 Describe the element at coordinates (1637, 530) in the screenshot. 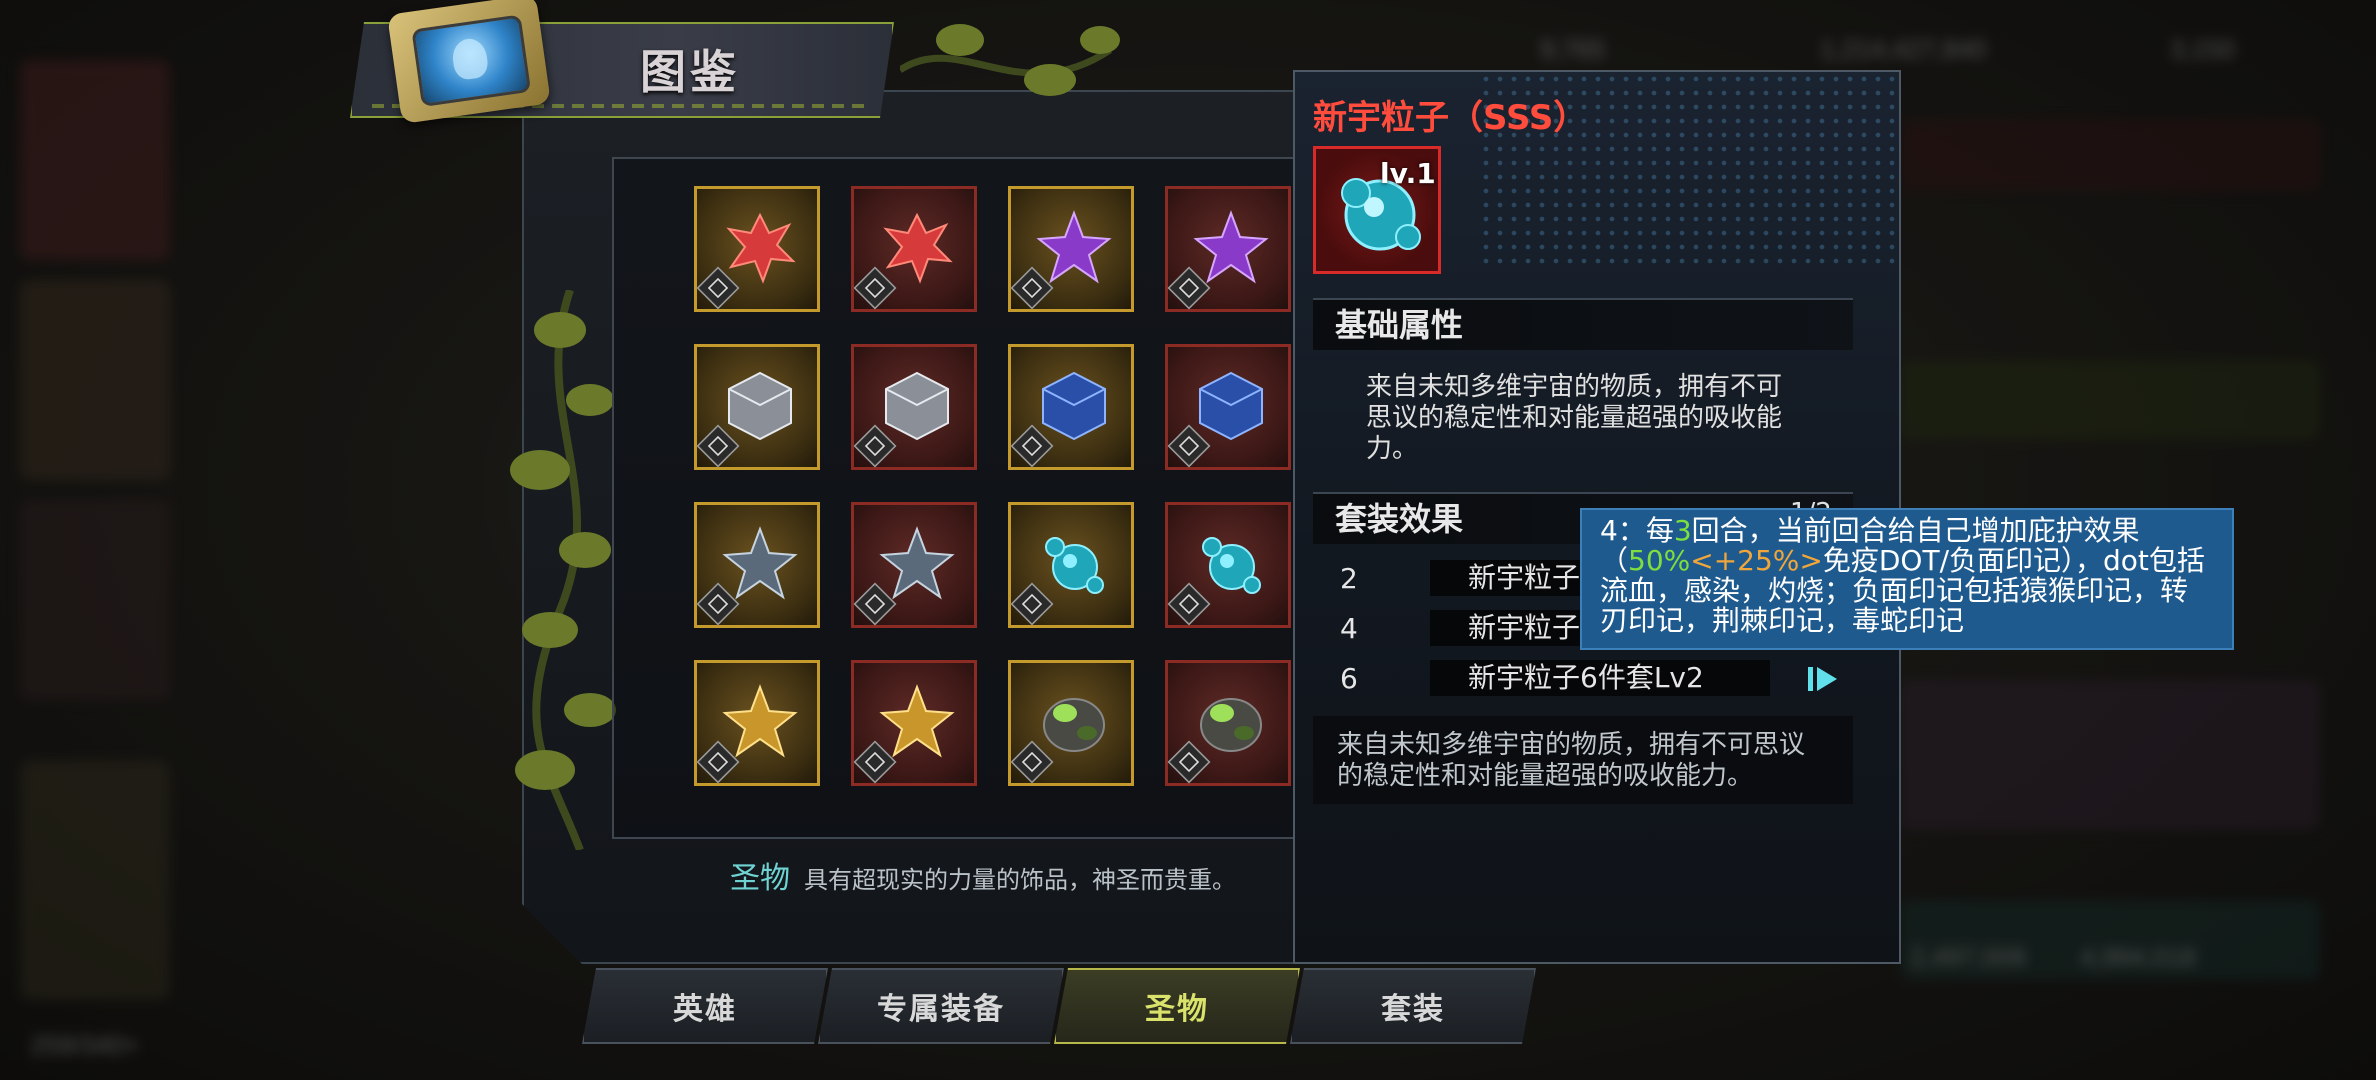

I see `tooltip-text: 4：每` at that location.